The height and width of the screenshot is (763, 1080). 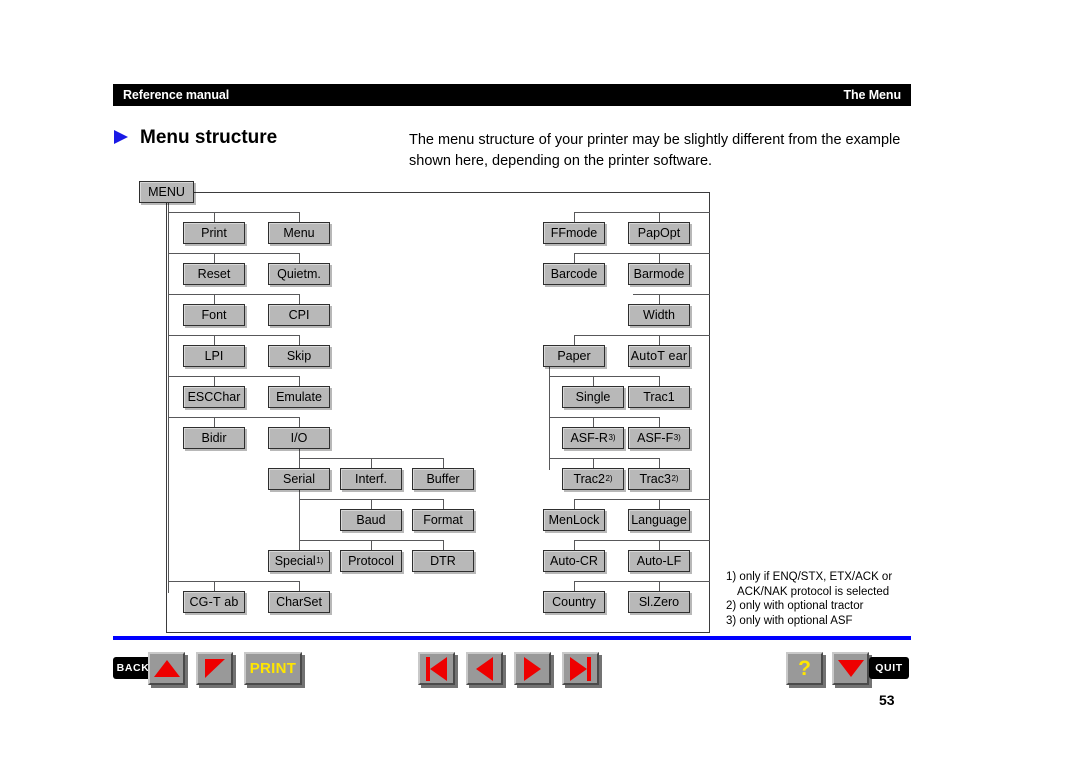 I want to click on next-page-button, so click(x=532, y=668).